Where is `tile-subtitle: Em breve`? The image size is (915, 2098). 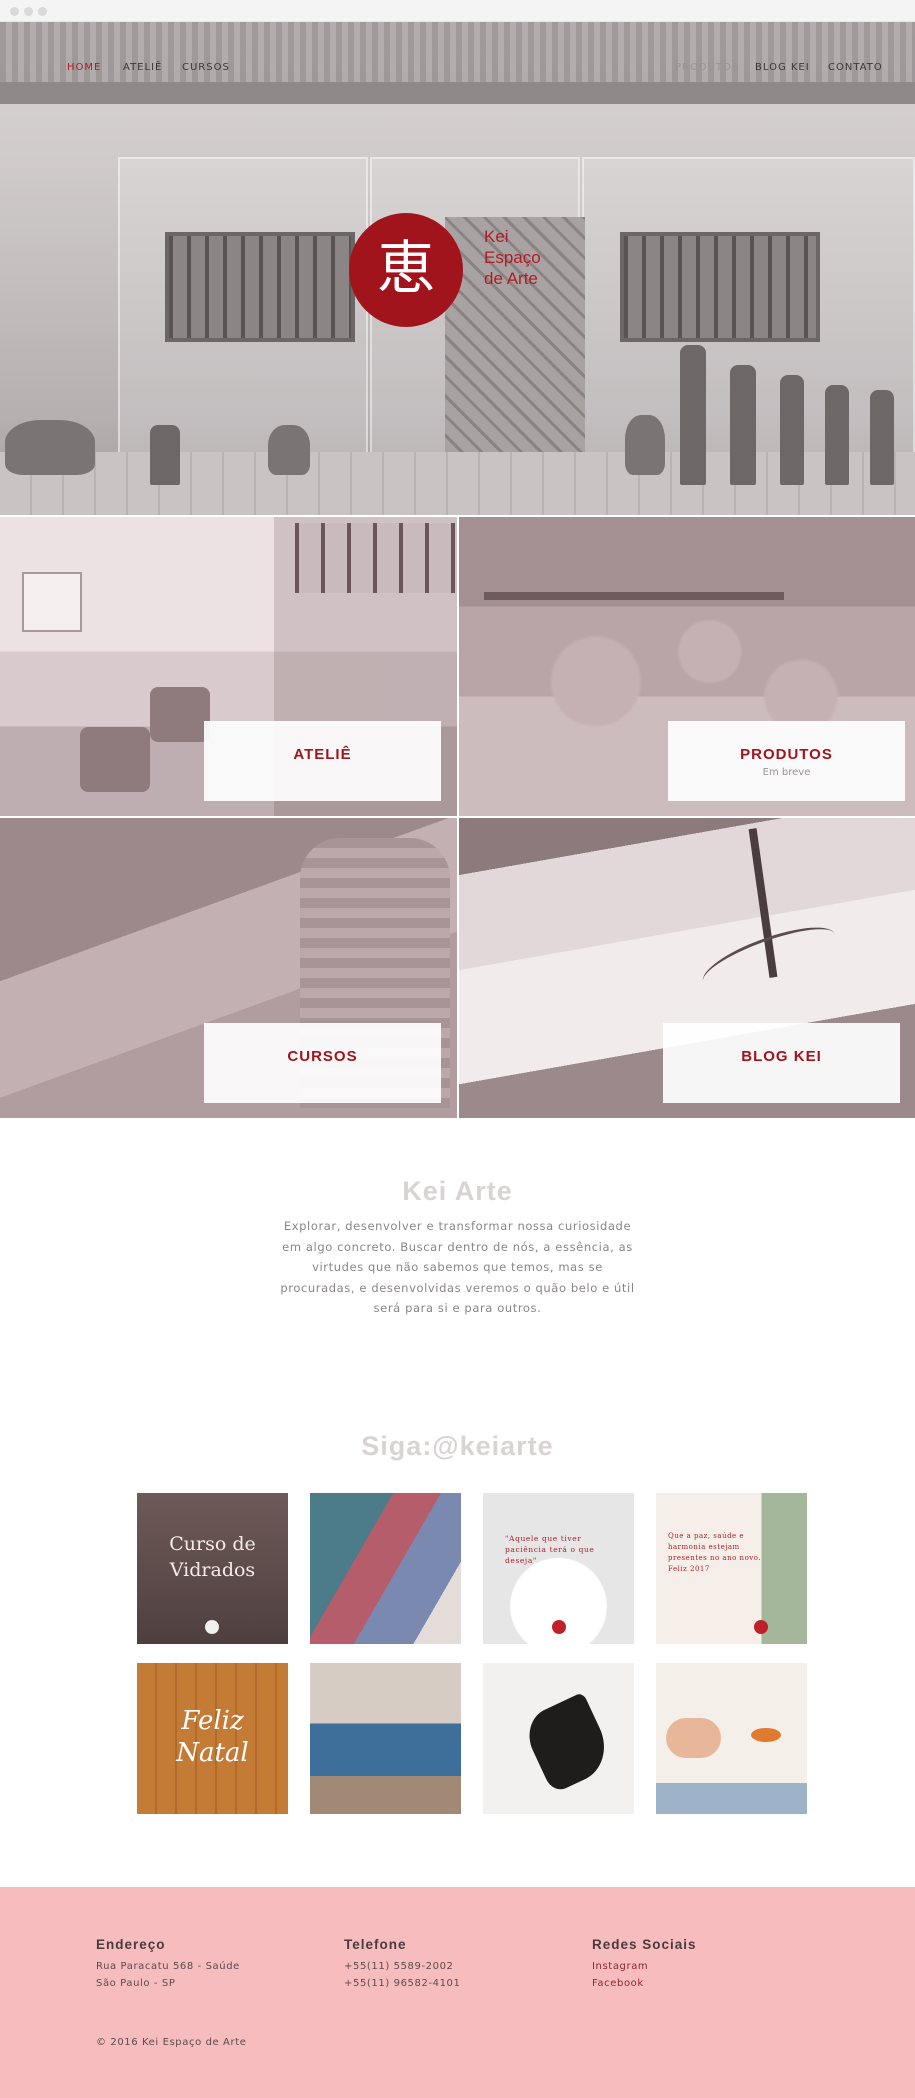 tile-subtitle: Em breve is located at coordinates (786, 772).